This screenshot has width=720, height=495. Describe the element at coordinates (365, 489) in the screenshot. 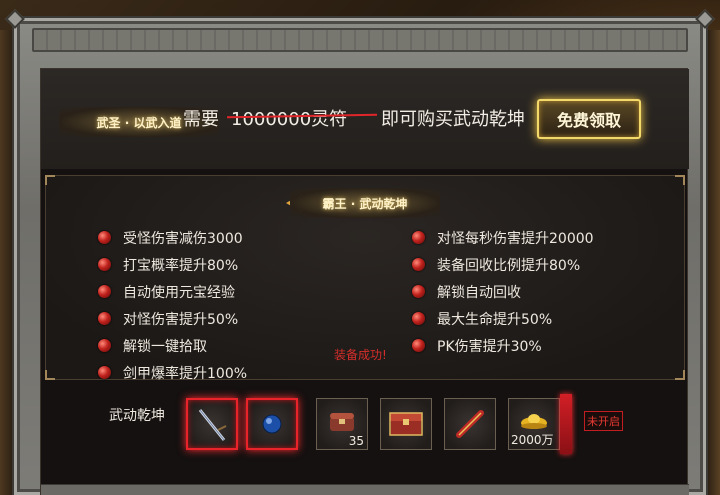

I see `panel-bottom-border` at that location.